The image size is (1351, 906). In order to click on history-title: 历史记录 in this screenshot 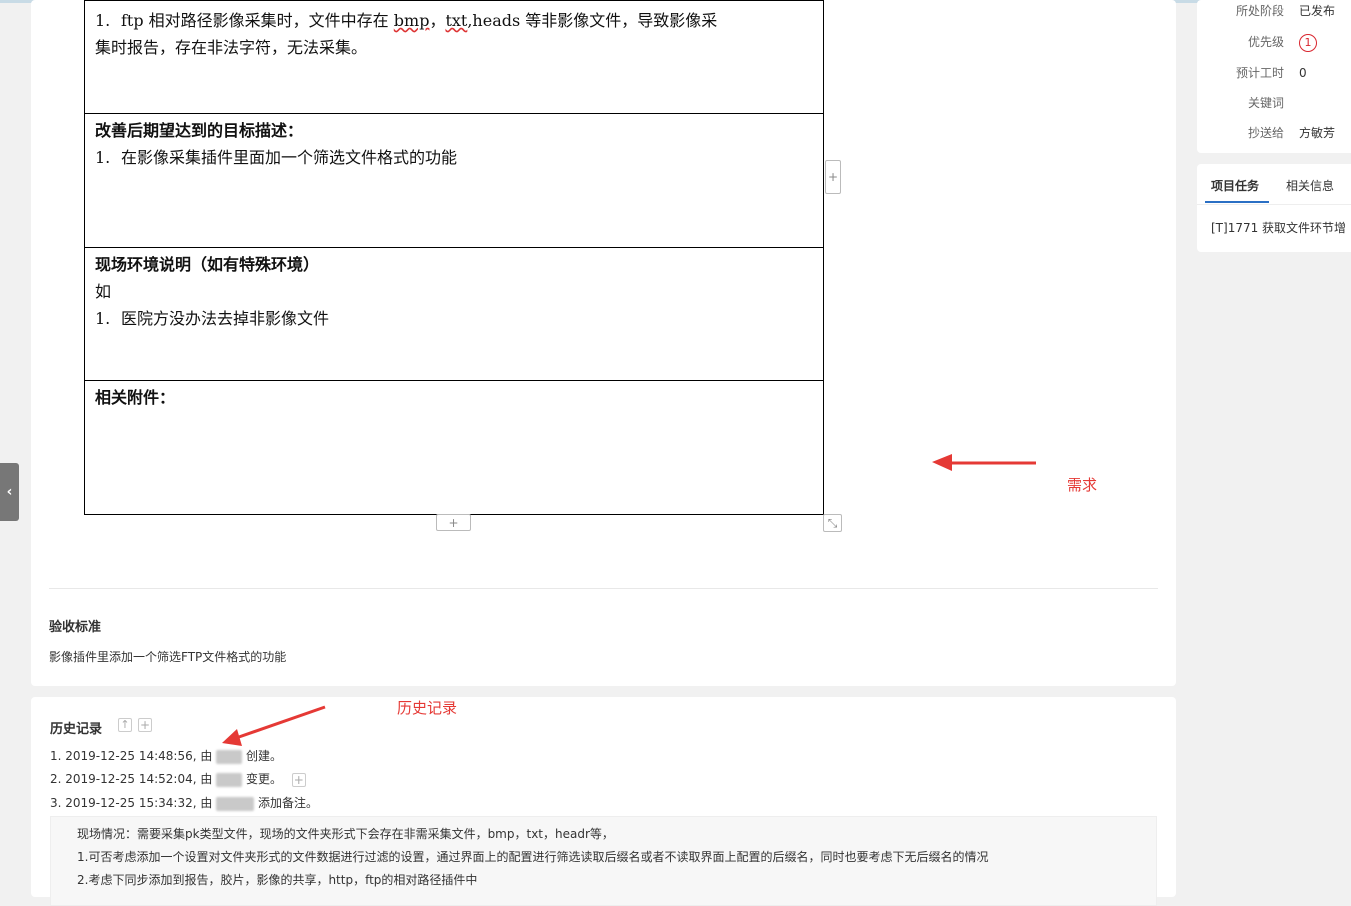, I will do `click(76, 729)`.